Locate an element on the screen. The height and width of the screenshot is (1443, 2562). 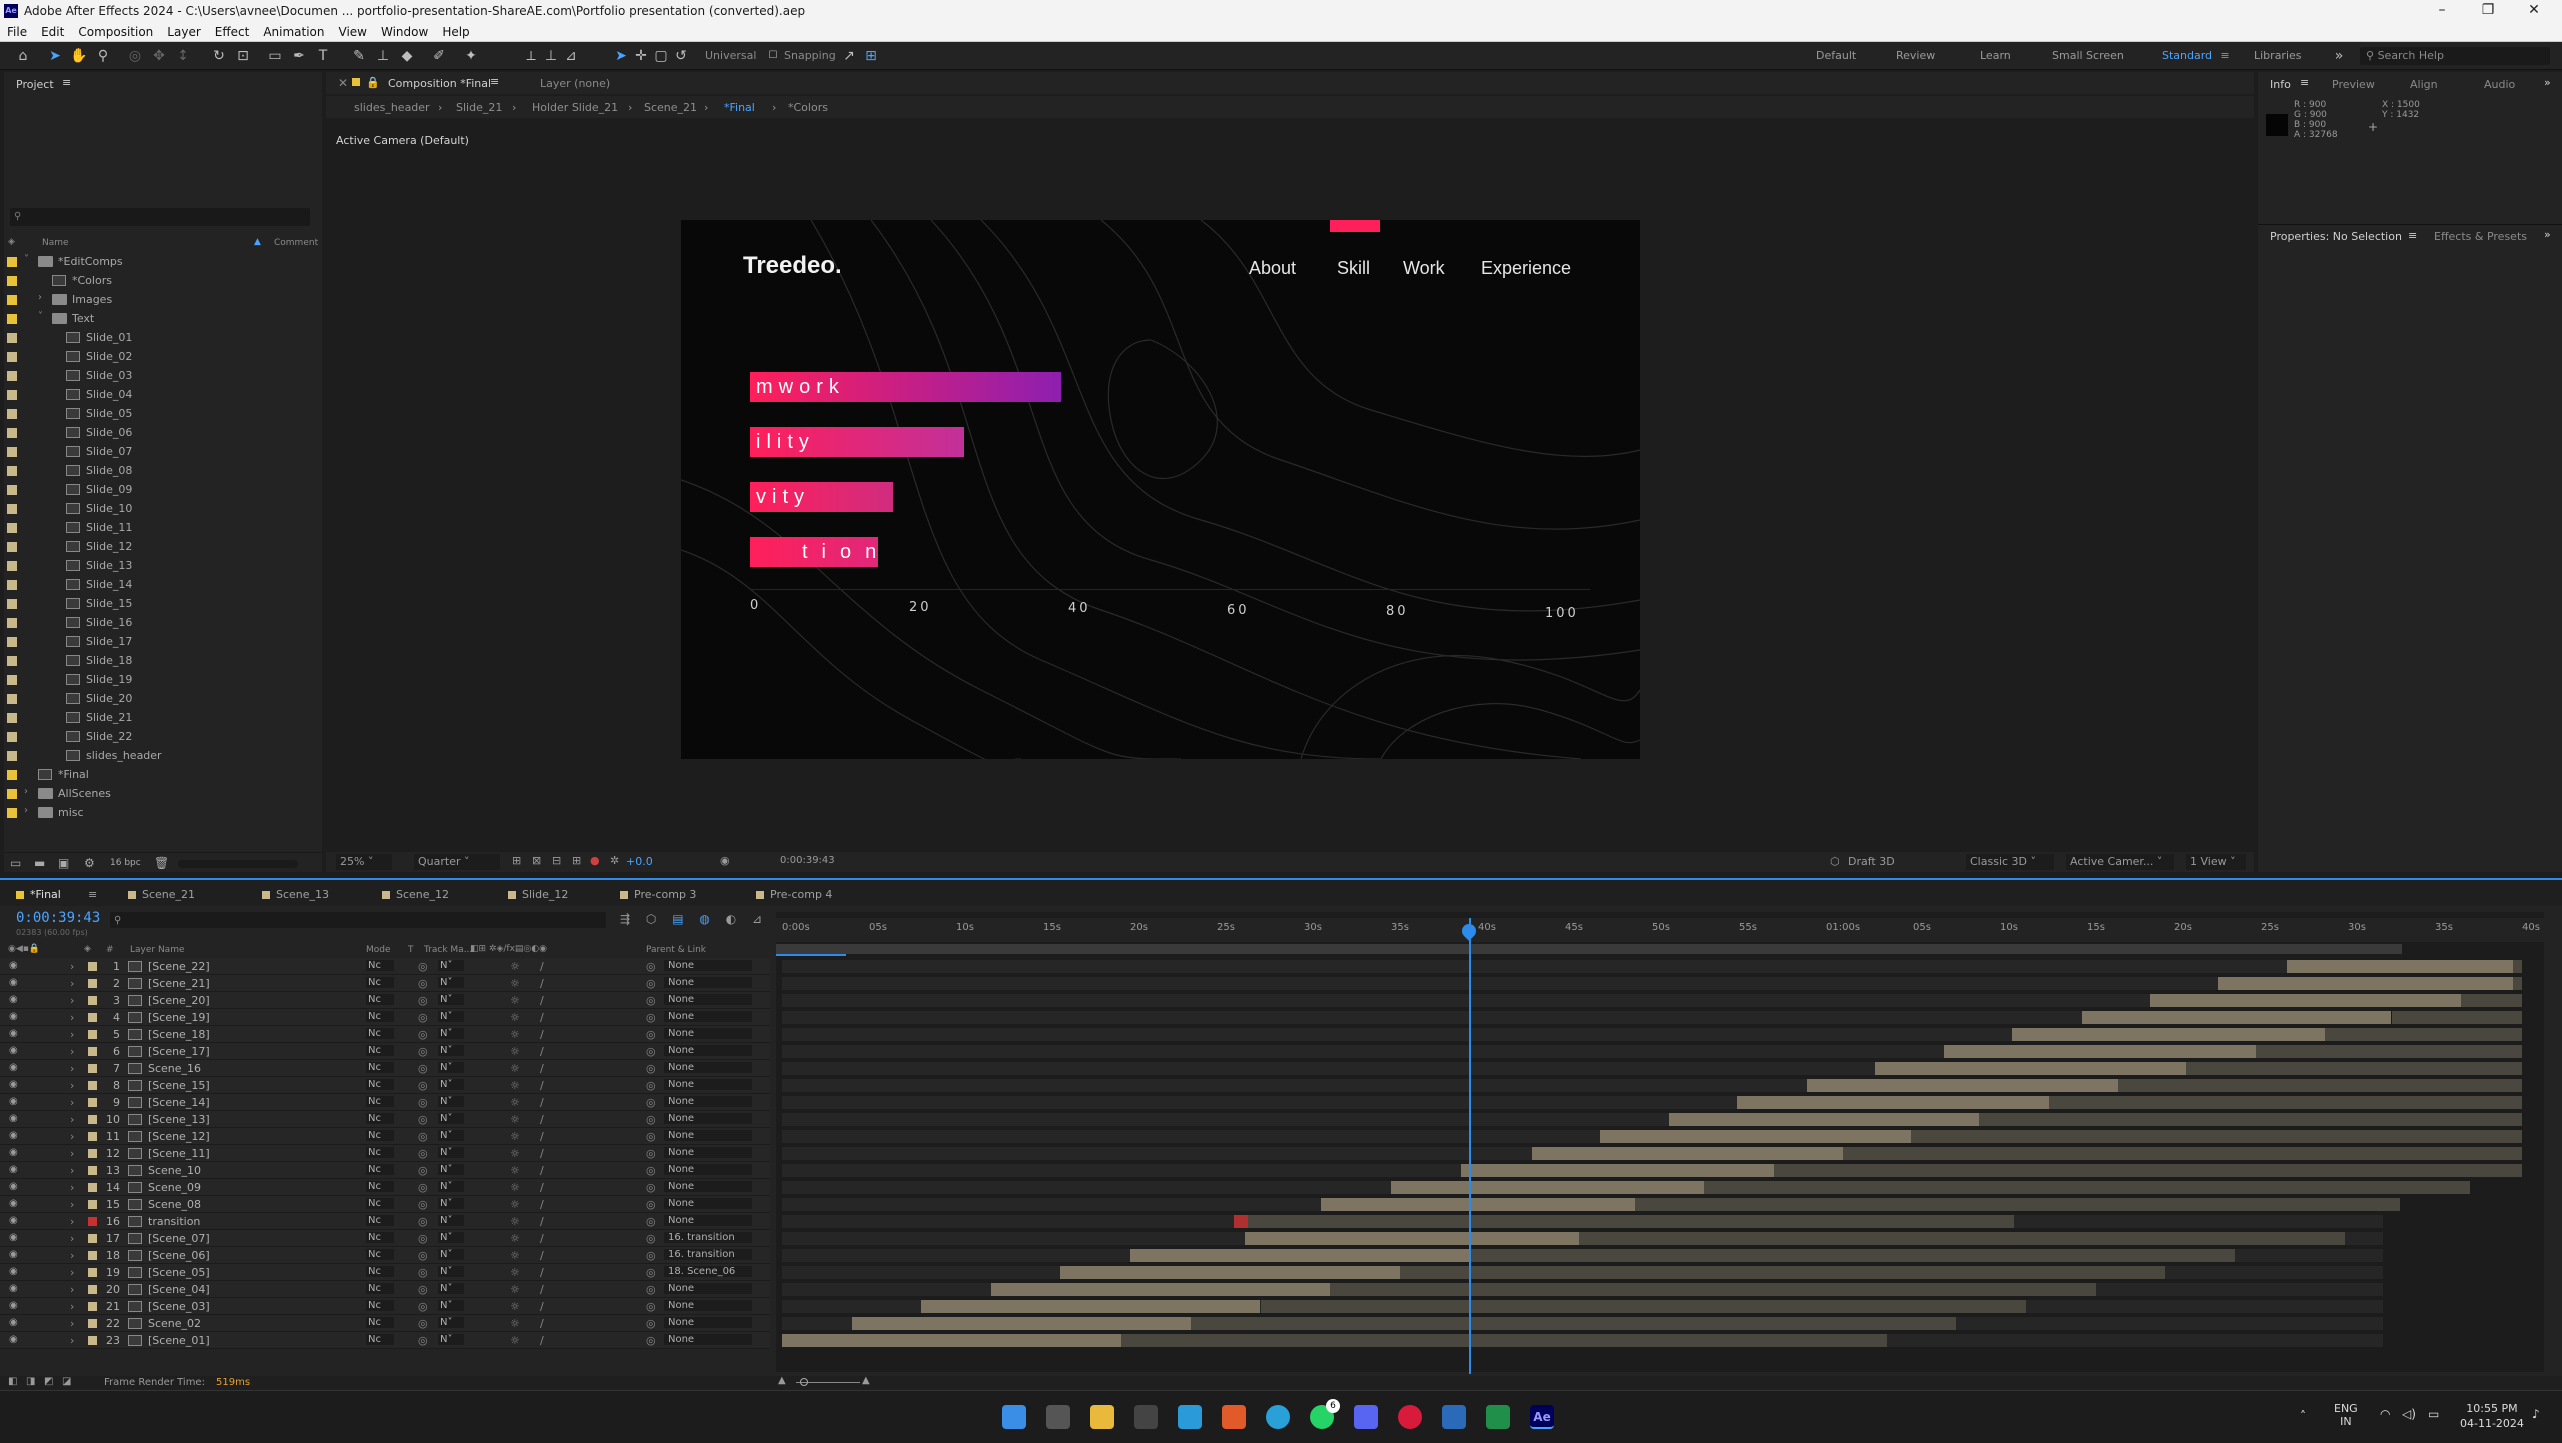
shy-layers-icon: ▤ is located at coordinates (677, 919).